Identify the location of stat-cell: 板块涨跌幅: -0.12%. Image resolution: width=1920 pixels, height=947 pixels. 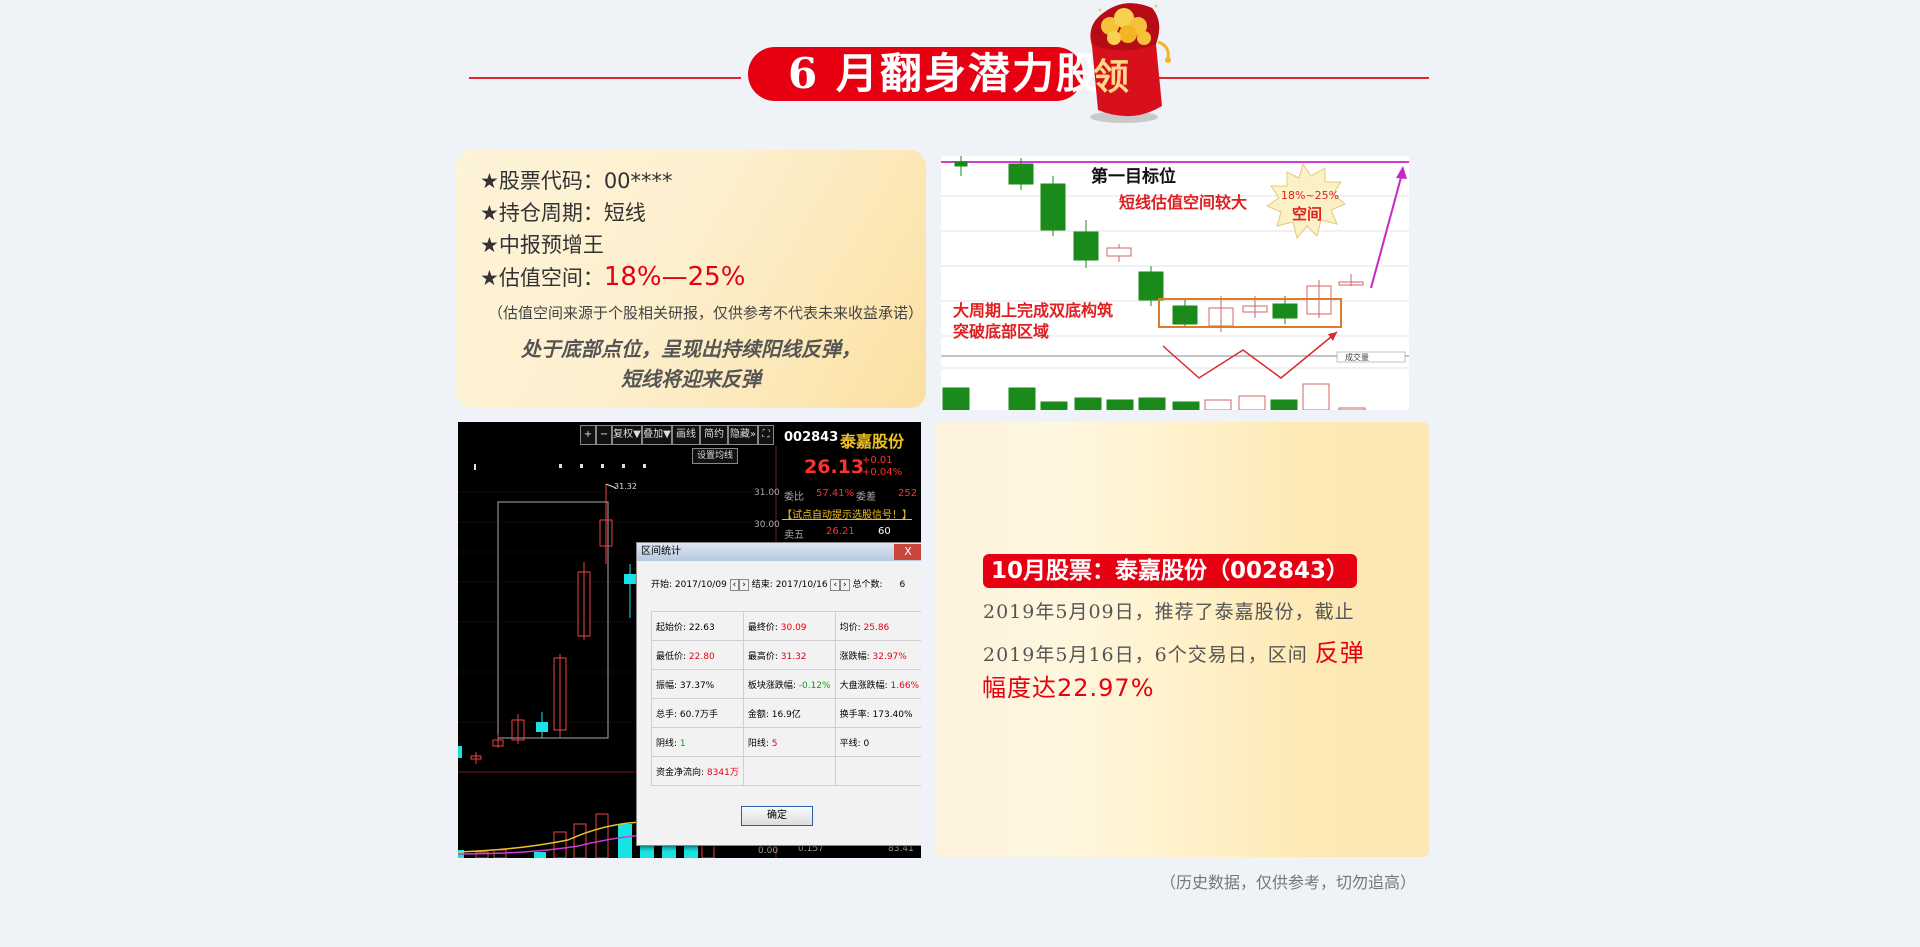
(789, 684).